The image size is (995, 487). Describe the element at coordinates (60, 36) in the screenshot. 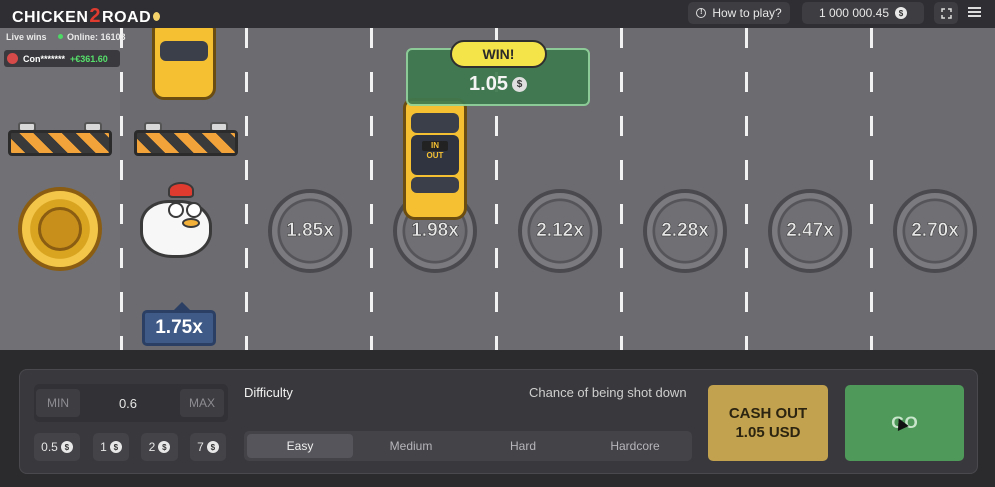

I see `online-dot-icon` at that location.